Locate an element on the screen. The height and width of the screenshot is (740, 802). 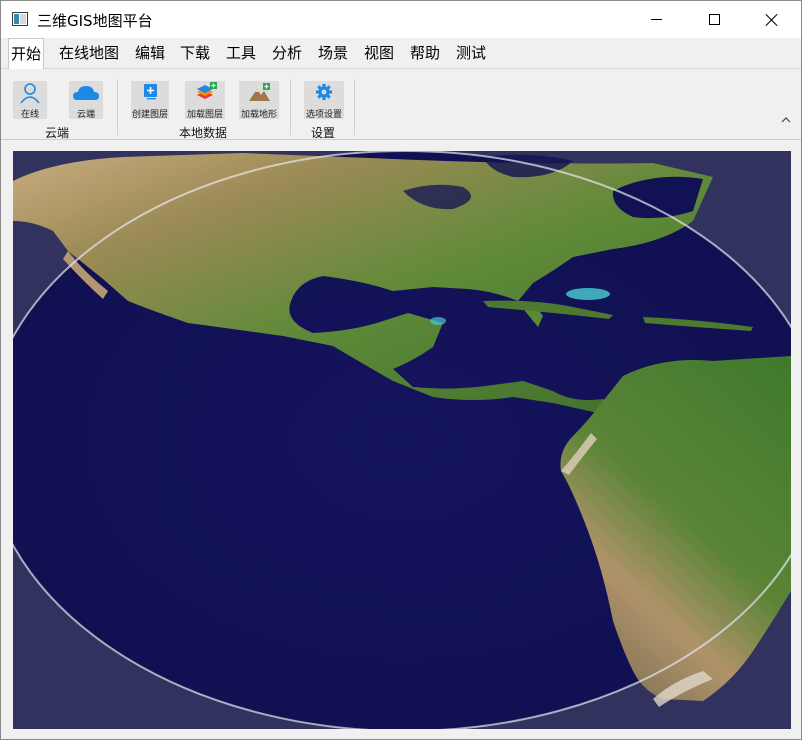
group-label-settings: 设置 is located at coordinates (323, 133).